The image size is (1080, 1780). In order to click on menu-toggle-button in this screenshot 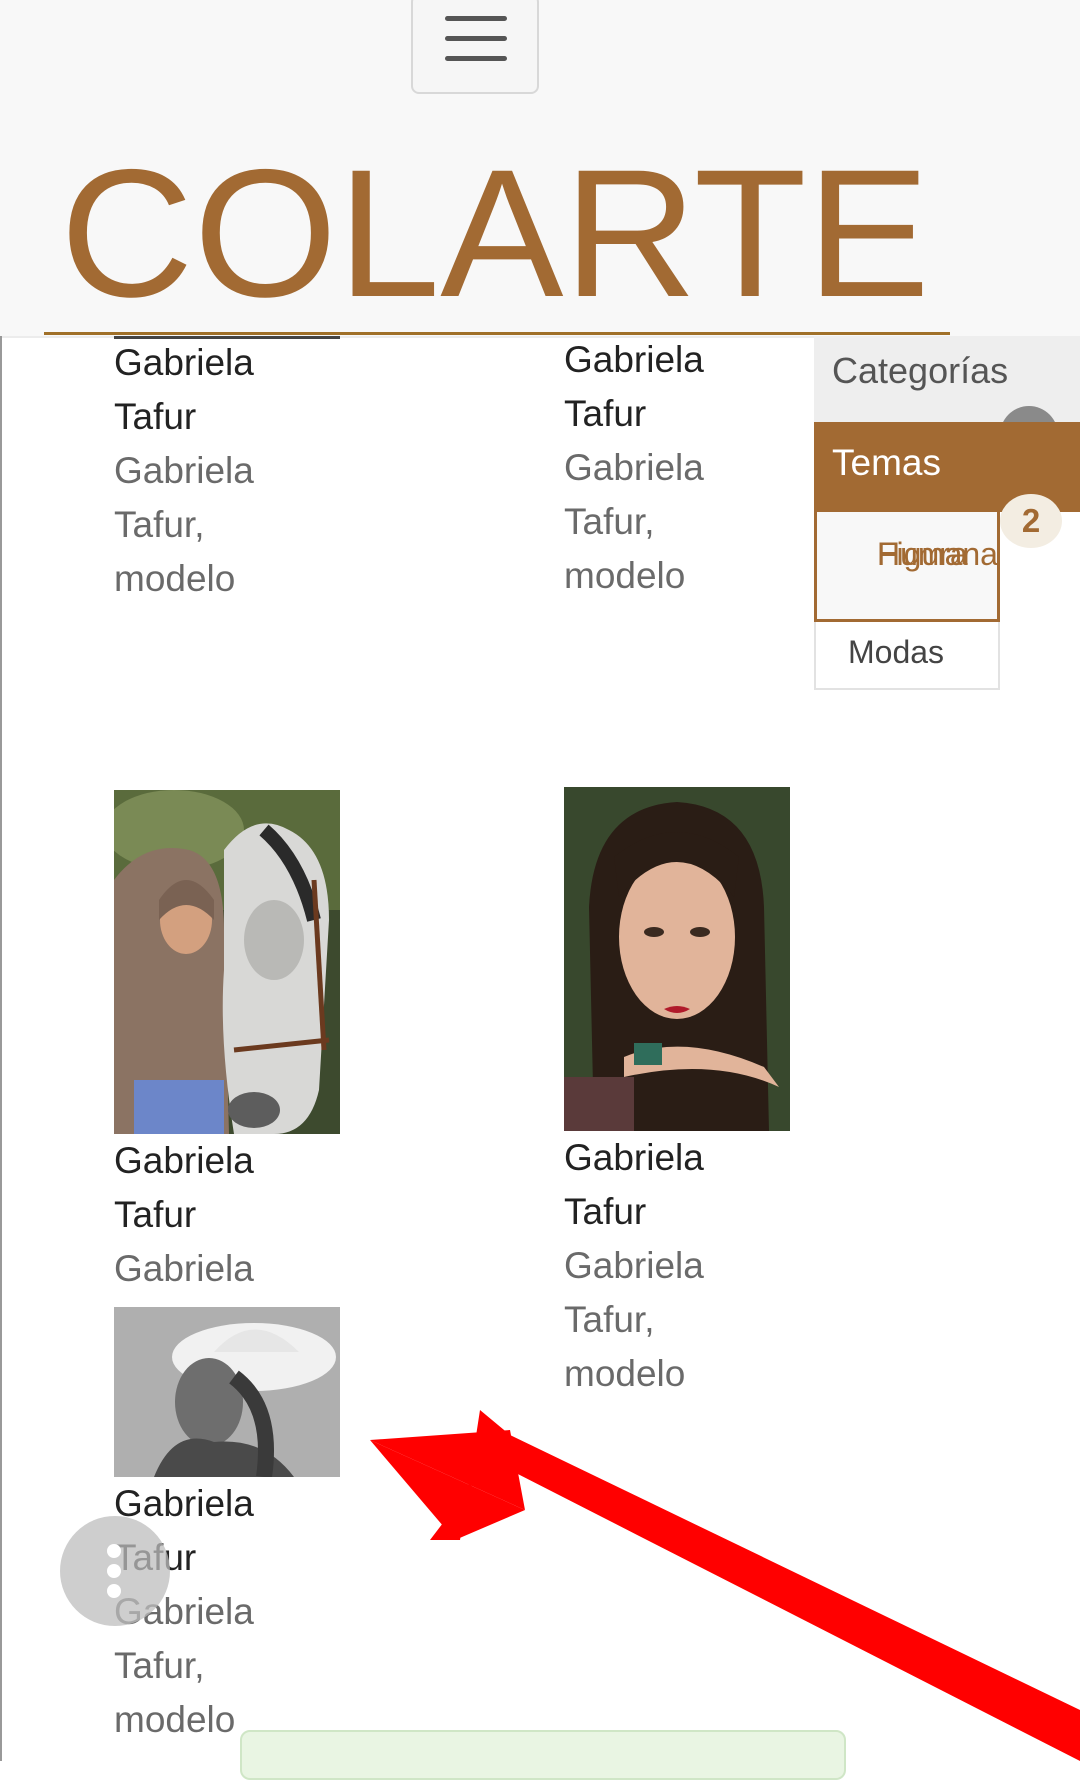, I will do `click(475, 47)`.